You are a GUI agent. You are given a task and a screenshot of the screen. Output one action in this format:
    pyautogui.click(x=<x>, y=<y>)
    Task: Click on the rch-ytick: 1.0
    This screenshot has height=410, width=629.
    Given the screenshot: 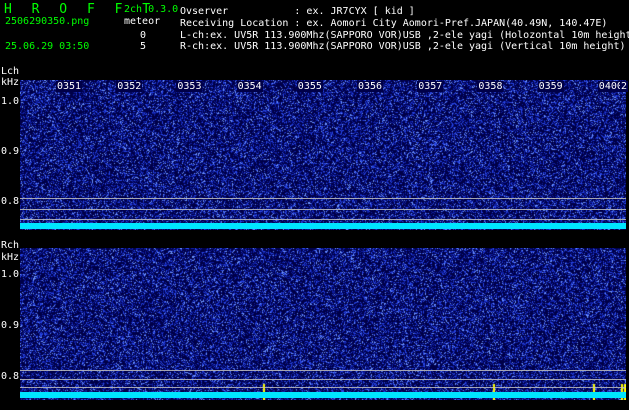 What is the action you would take?
    pyautogui.click(x=10, y=274)
    